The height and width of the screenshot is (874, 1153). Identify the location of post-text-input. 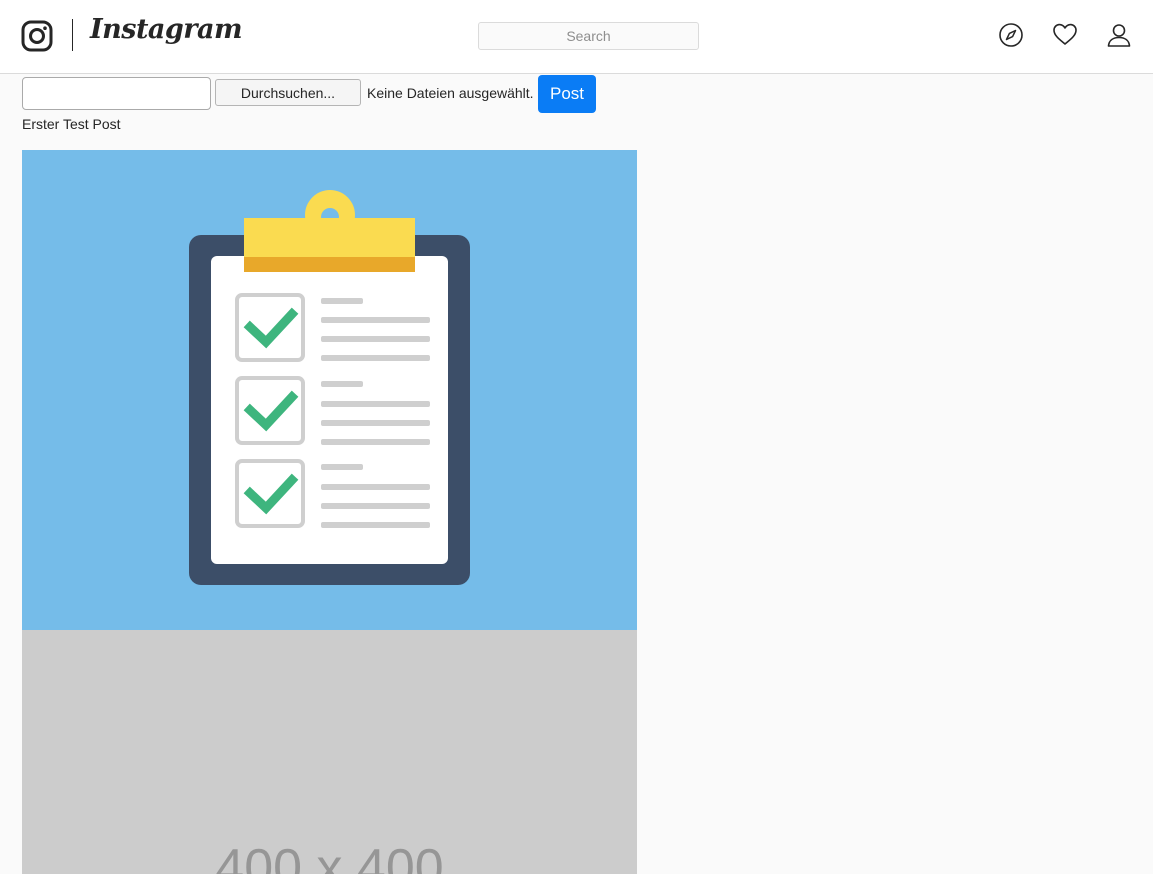
(116, 93).